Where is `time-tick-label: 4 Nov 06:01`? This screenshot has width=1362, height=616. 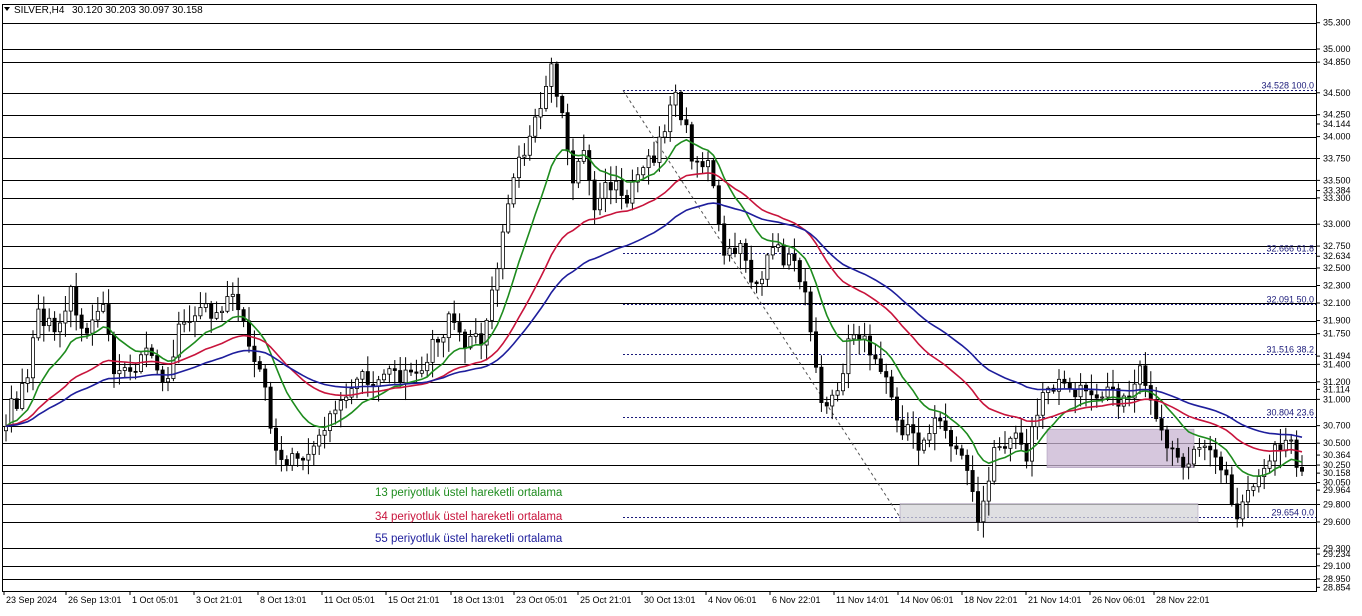
time-tick-label: 4 Nov 06:01 is located at coordinates (732, 600).